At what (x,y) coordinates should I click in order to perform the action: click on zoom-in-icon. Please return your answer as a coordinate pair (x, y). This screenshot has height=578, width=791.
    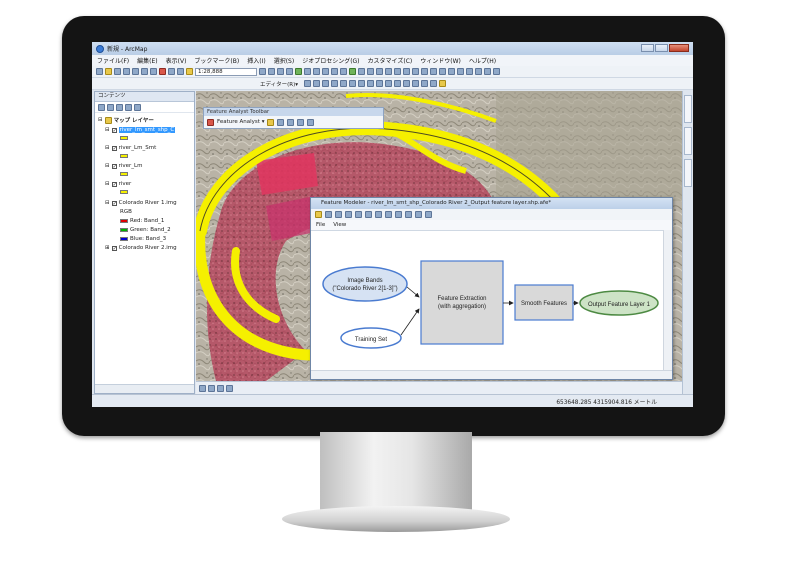
    Looking at the image, I should click on (325, 71).